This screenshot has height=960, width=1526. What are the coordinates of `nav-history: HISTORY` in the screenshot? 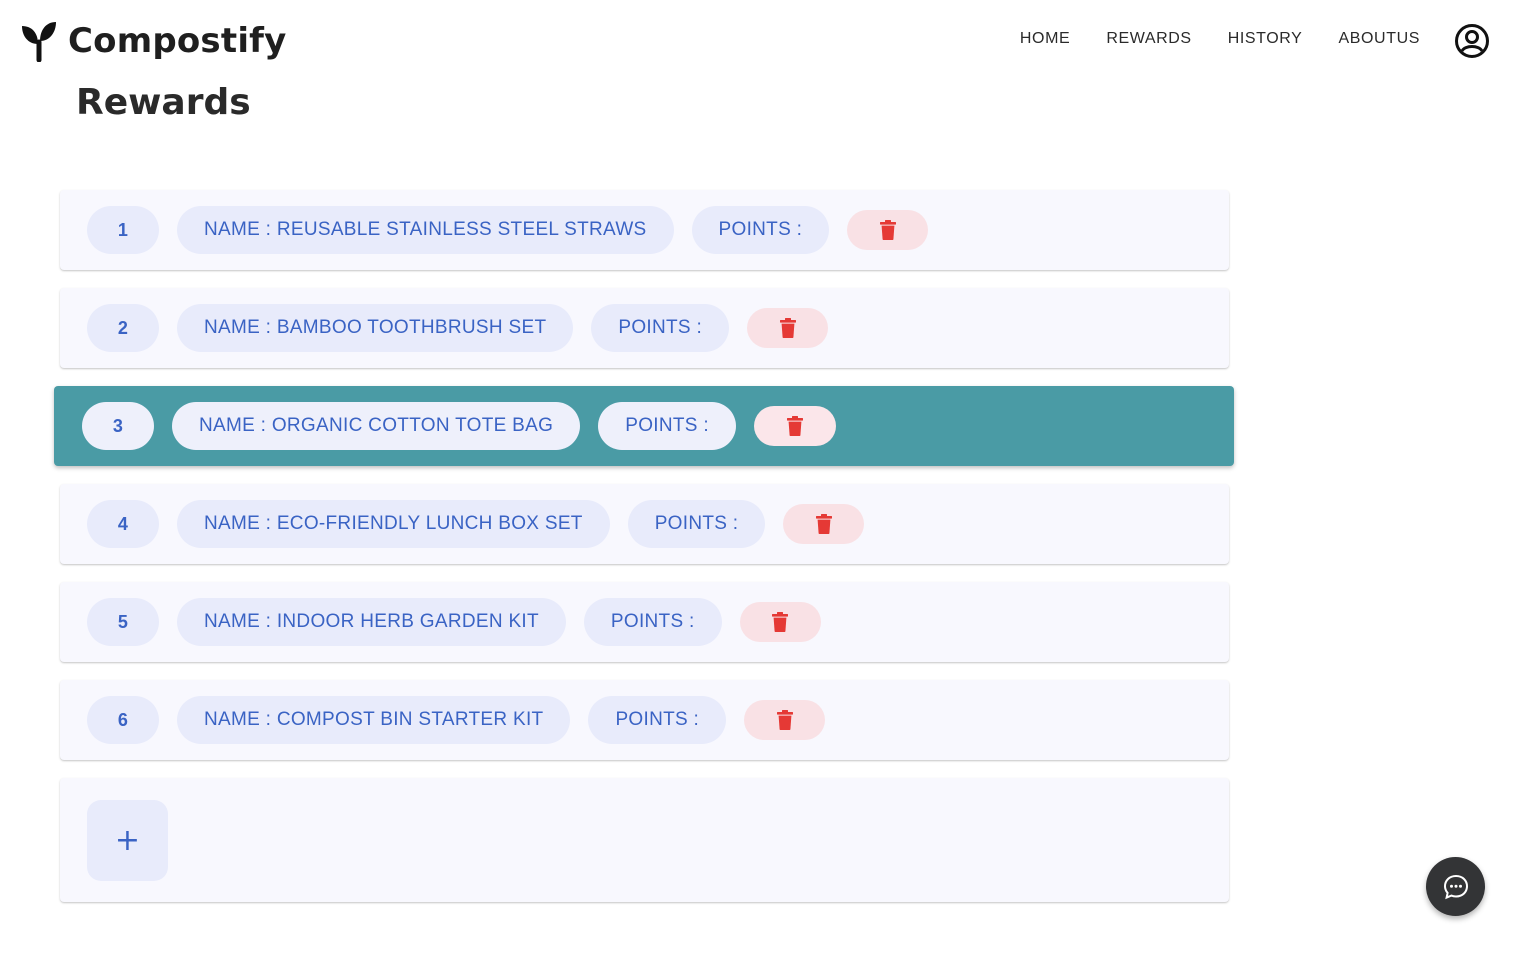 It's located at (1265, 39).